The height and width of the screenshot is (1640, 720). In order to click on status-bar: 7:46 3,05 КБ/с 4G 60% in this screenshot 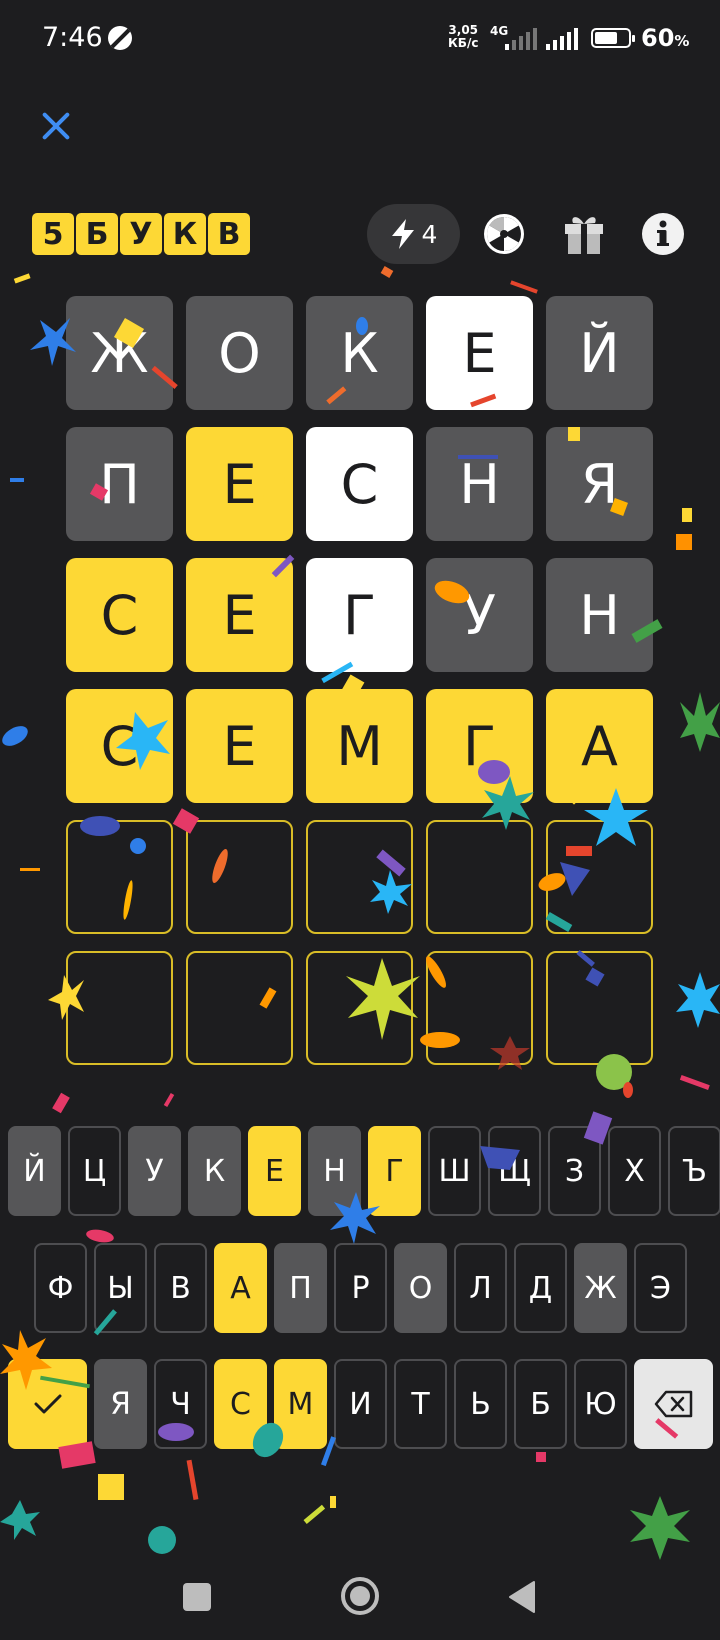, I will do `click(360, 40)`.